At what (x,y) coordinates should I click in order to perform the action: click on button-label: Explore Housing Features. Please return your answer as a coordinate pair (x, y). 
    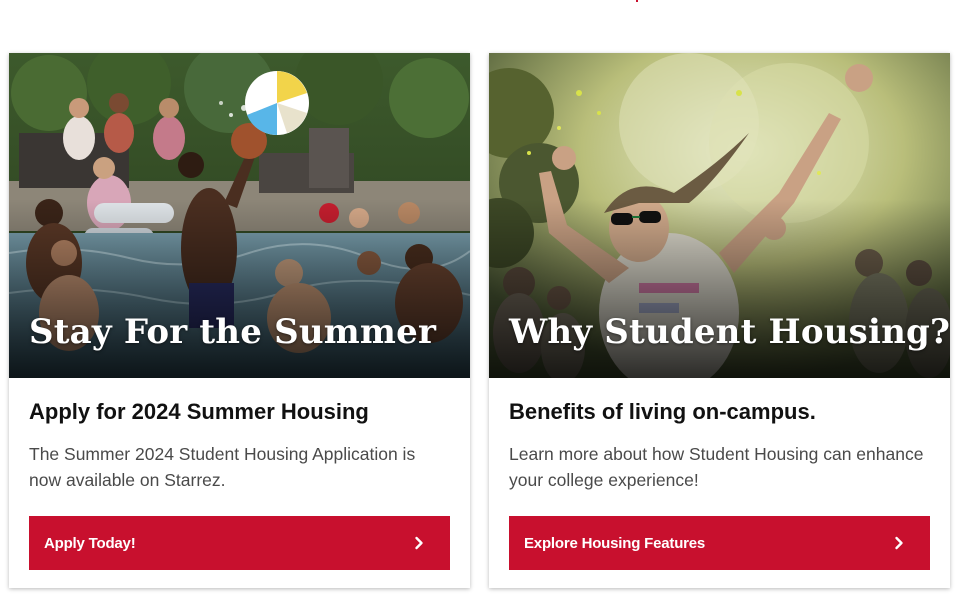
    Looking at the image, I should click on (615, 543).